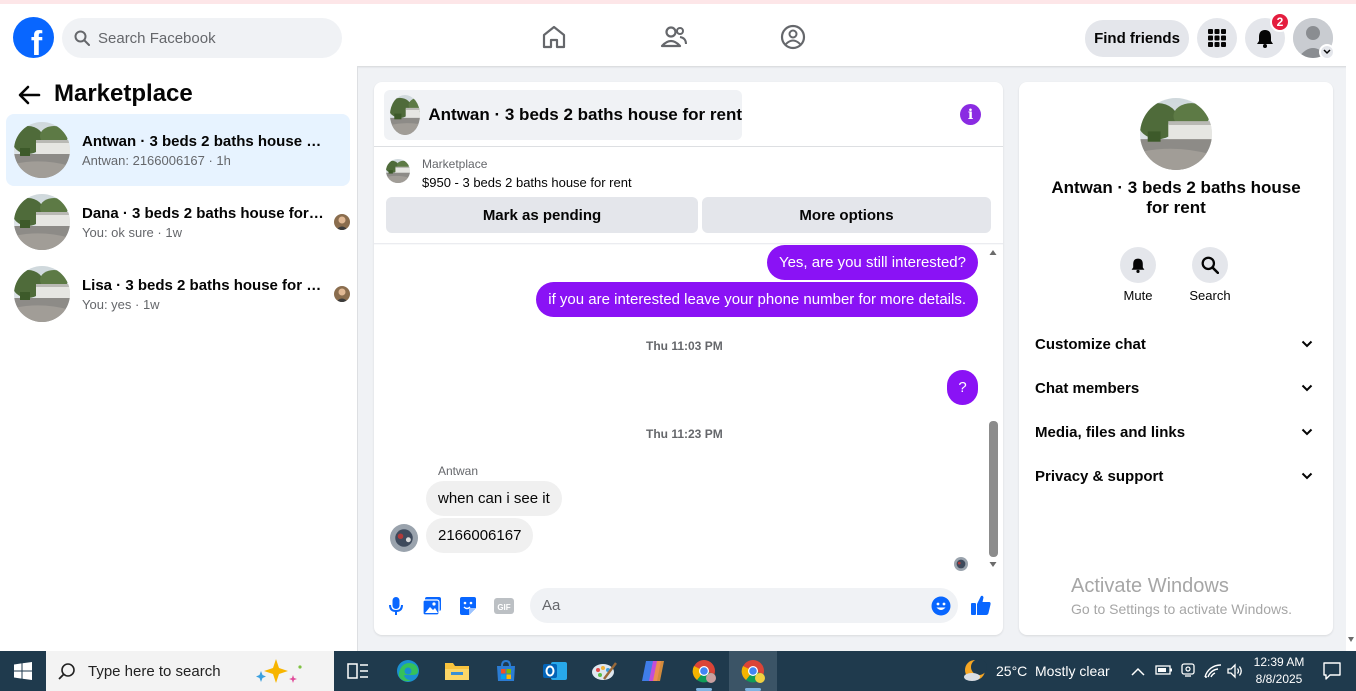  Describe the element at coordinates (42, 222) in the screenshot. I see `listing-photo` at that location.